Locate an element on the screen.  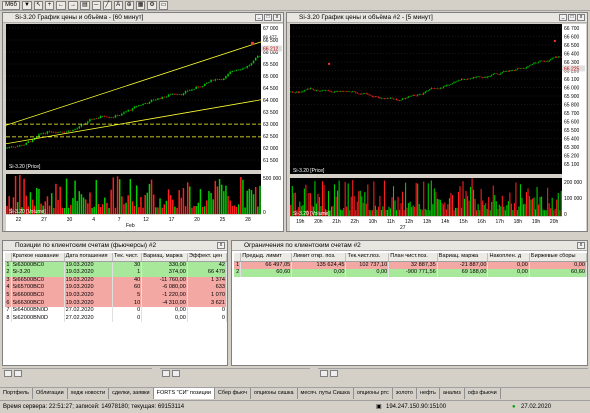
workspace-tab: опционы сишка is located at coordinates (274, 393).